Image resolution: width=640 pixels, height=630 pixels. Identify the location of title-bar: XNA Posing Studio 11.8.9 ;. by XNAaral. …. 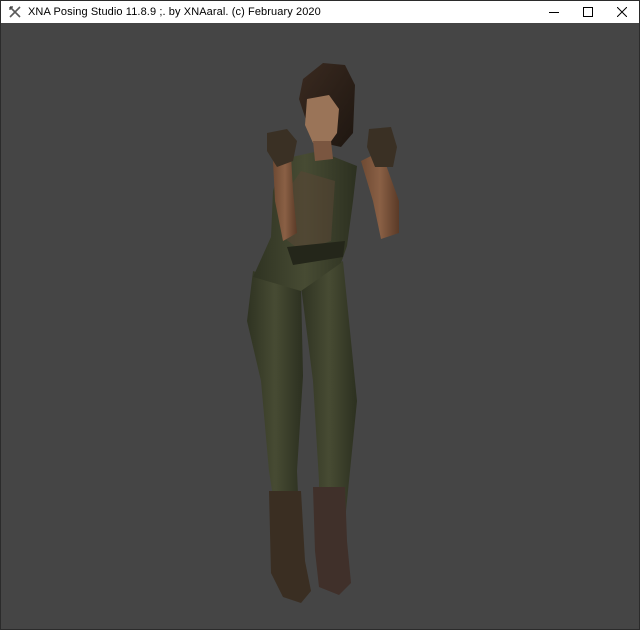
(320, 12).